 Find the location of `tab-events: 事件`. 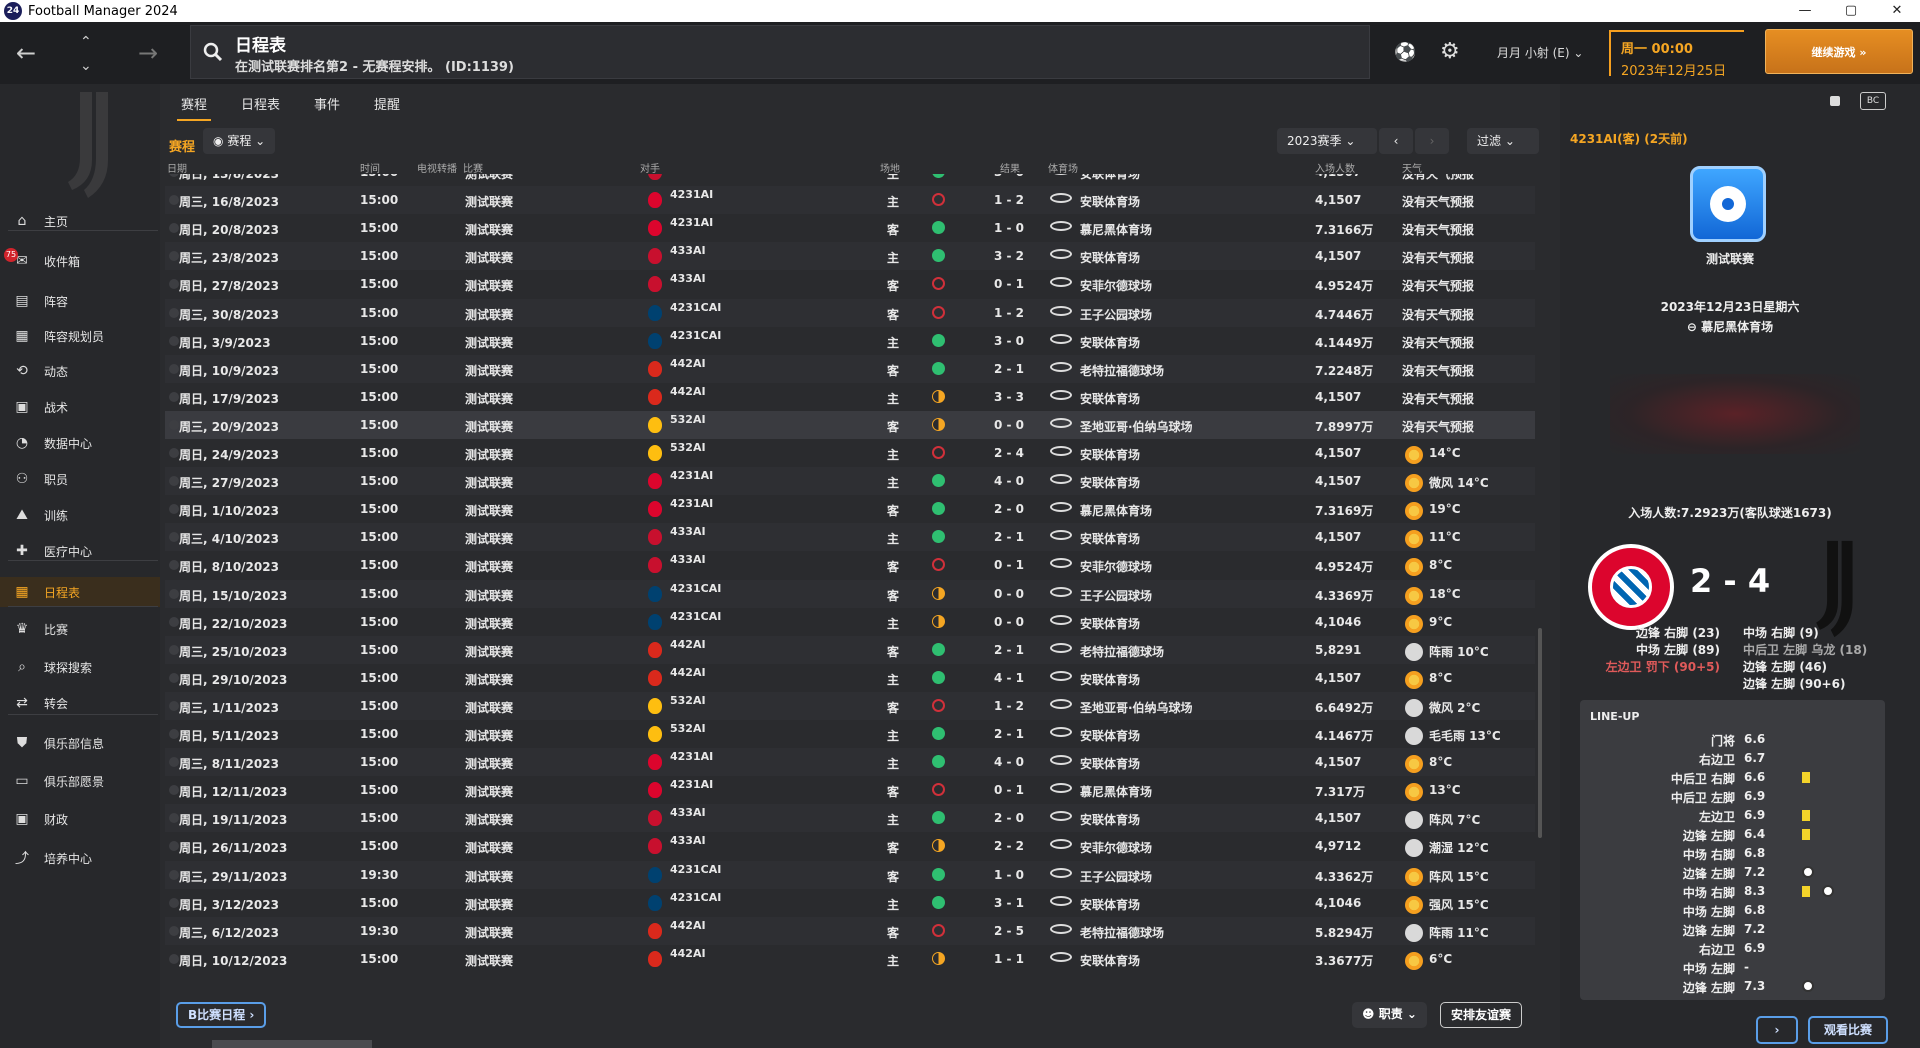

tab-events: 事件 is located at coordinates (327, 105).